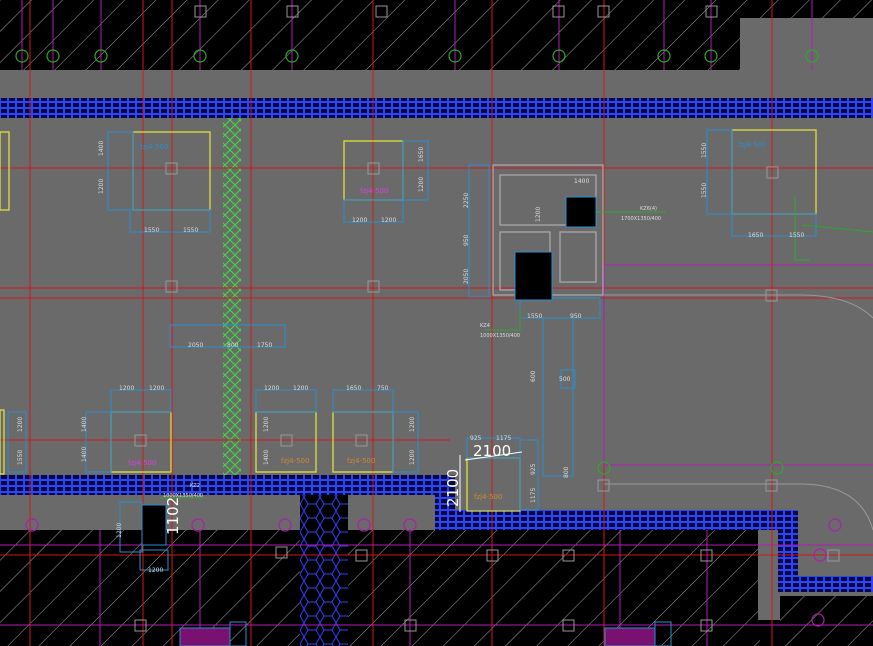 Image resolution: width=873 pixels, height=646 pixels. I want to click on brick-wall-corner, so click(825, 584).